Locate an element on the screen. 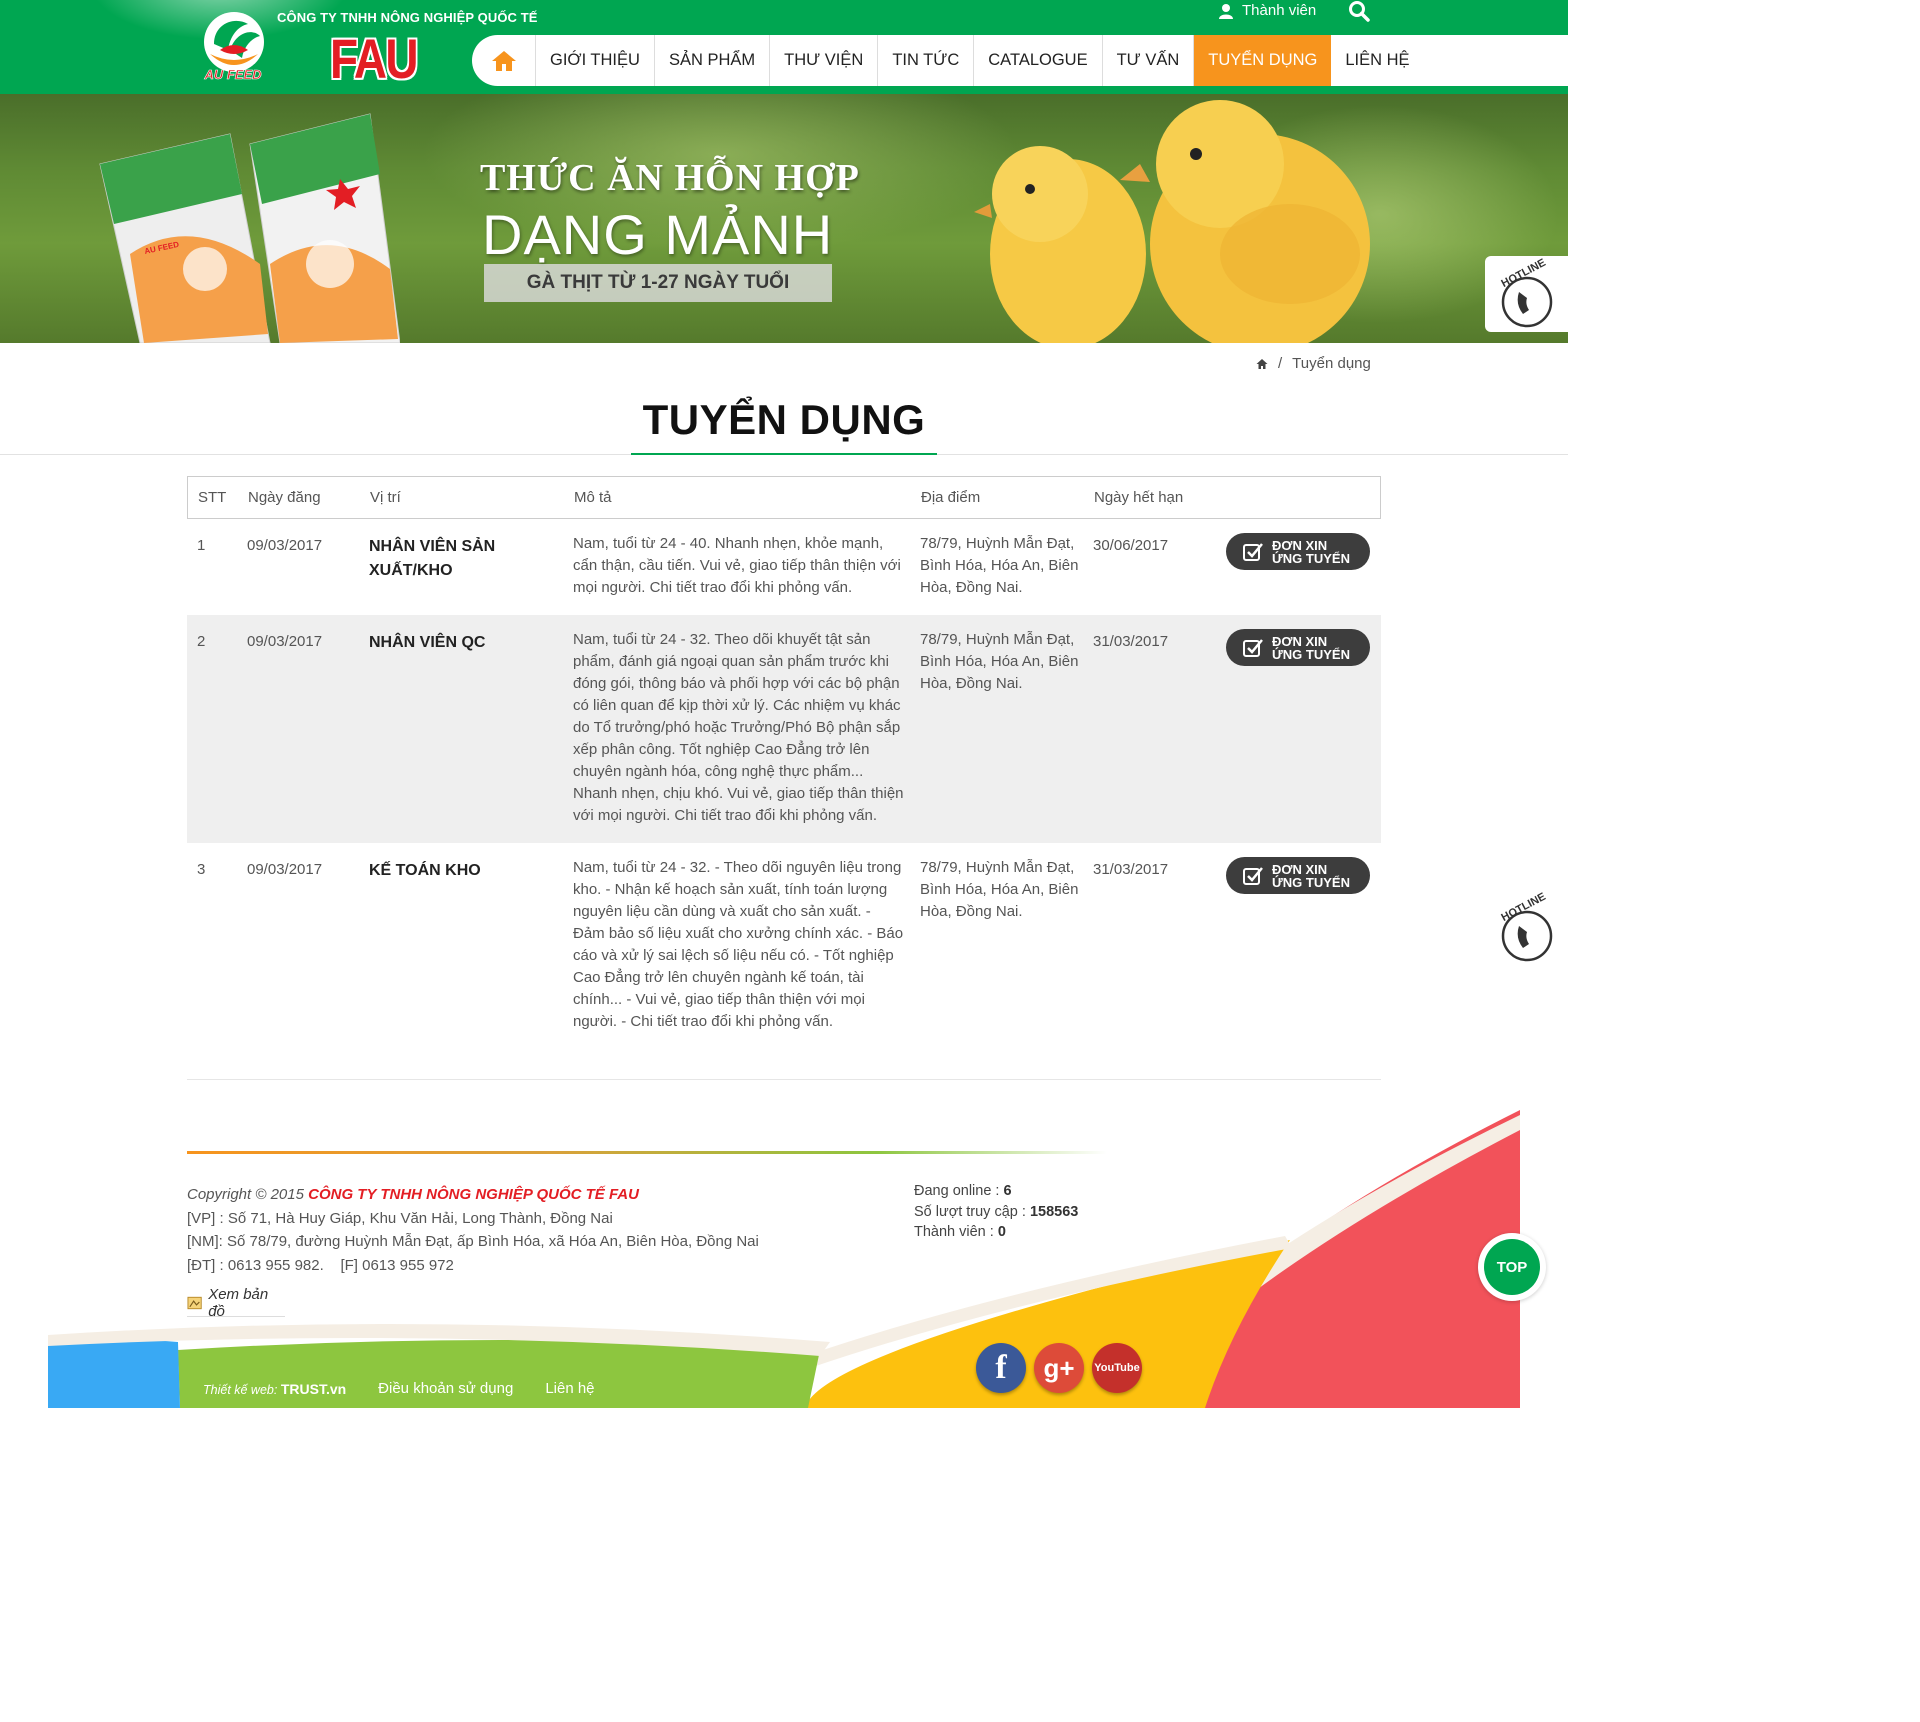 The height and width of the screenshot is (1722, 1920). row-position: NHÂN VIÊN QC is located at coordinates (449, 643).